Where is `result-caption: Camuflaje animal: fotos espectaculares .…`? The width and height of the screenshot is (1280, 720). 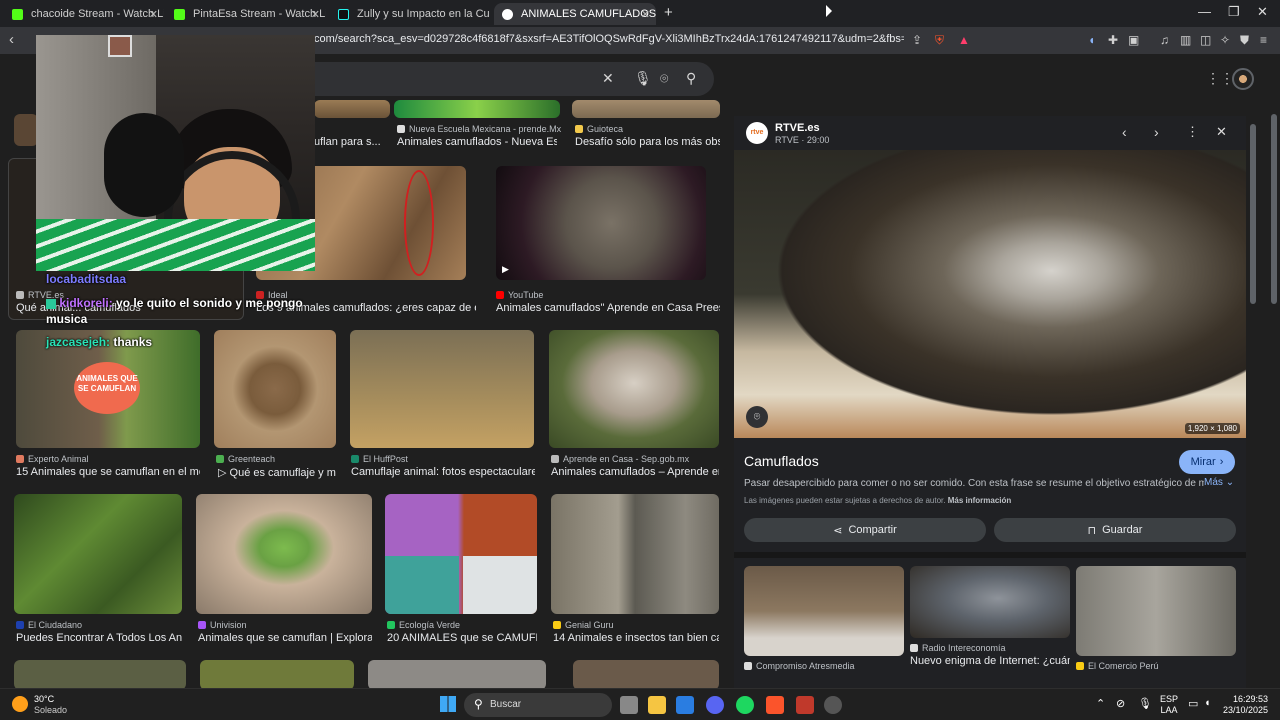
result-caption: Camuflaje animal: fotos espectaculares .… is located at coordinates (443, 472).